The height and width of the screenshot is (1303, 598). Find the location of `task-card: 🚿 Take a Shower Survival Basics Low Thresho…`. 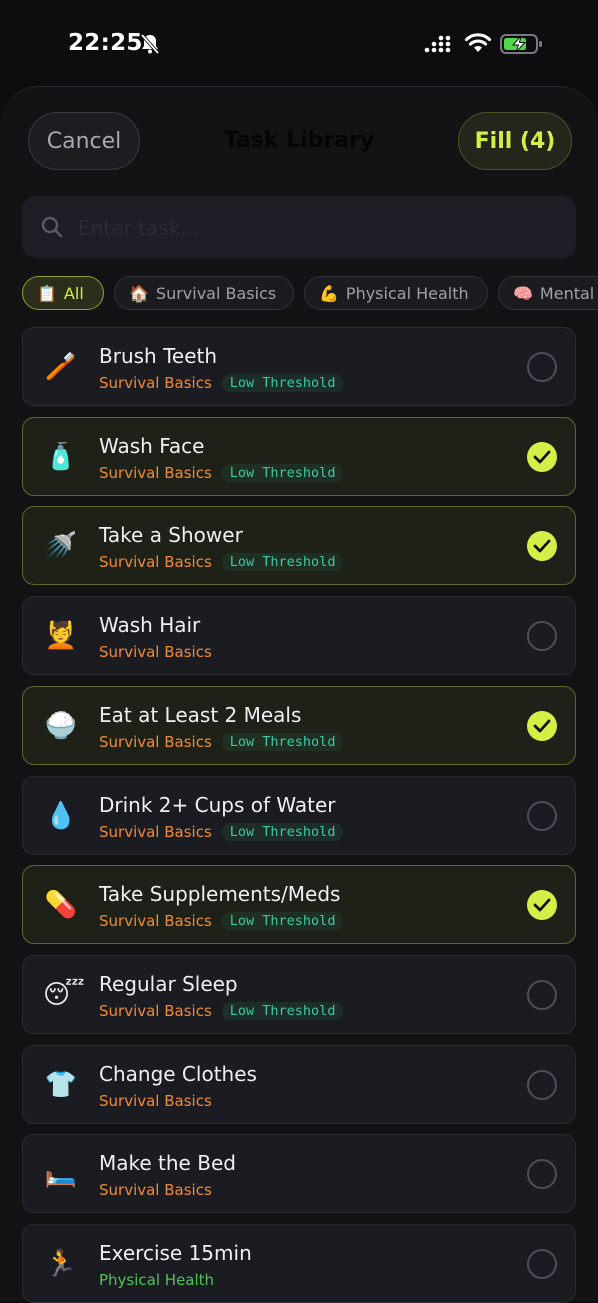

task-card: 🚿 Take a Shower Survival Basics Low Thresho… is located at coordinates (299, 546).